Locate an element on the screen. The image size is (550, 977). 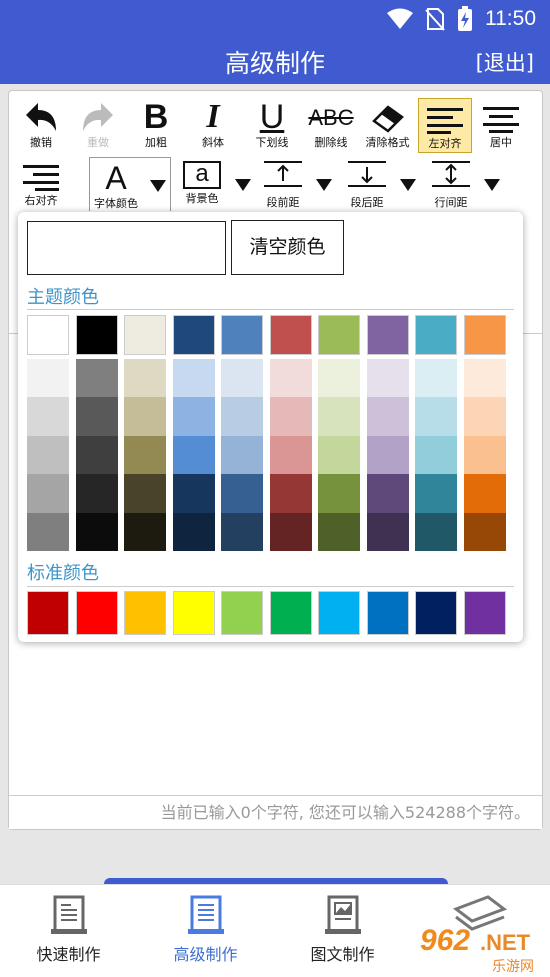
font-color-icon: A is located at coordinates (116, 178).